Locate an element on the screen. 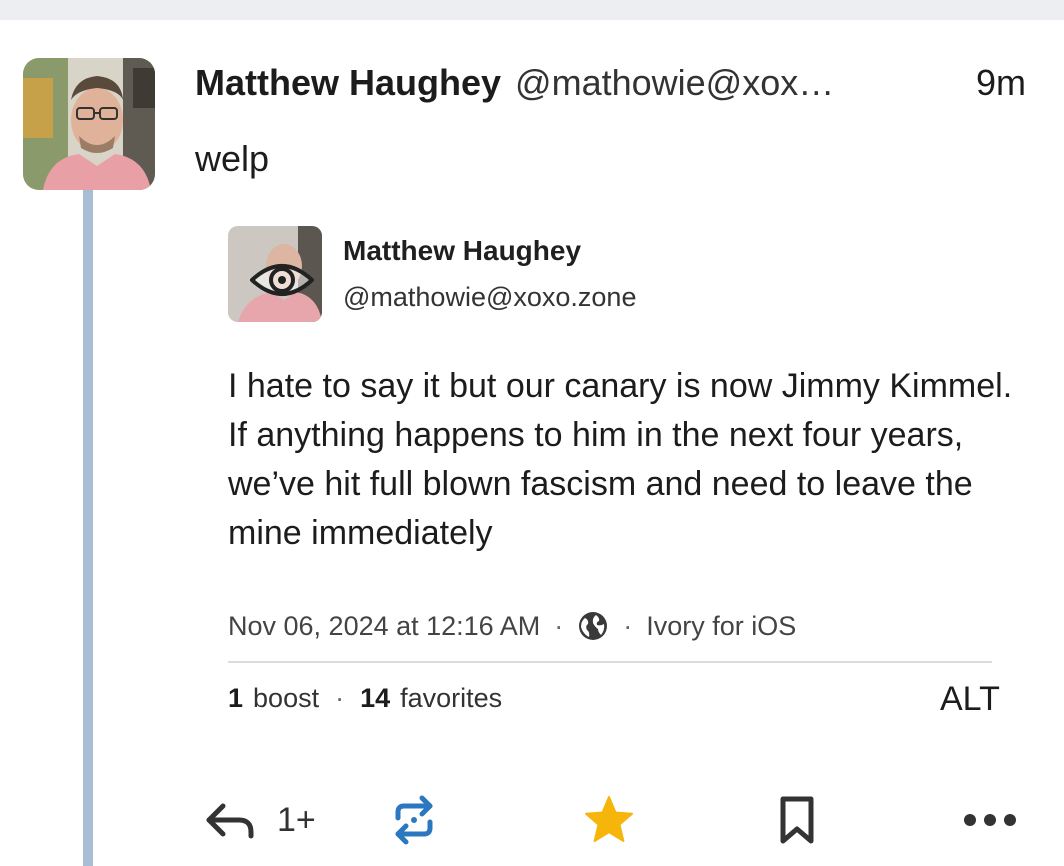 Image resolution: width=1064 pixels, height=866 pixels. boost-count: 1 is located at coordinates (236, 697).